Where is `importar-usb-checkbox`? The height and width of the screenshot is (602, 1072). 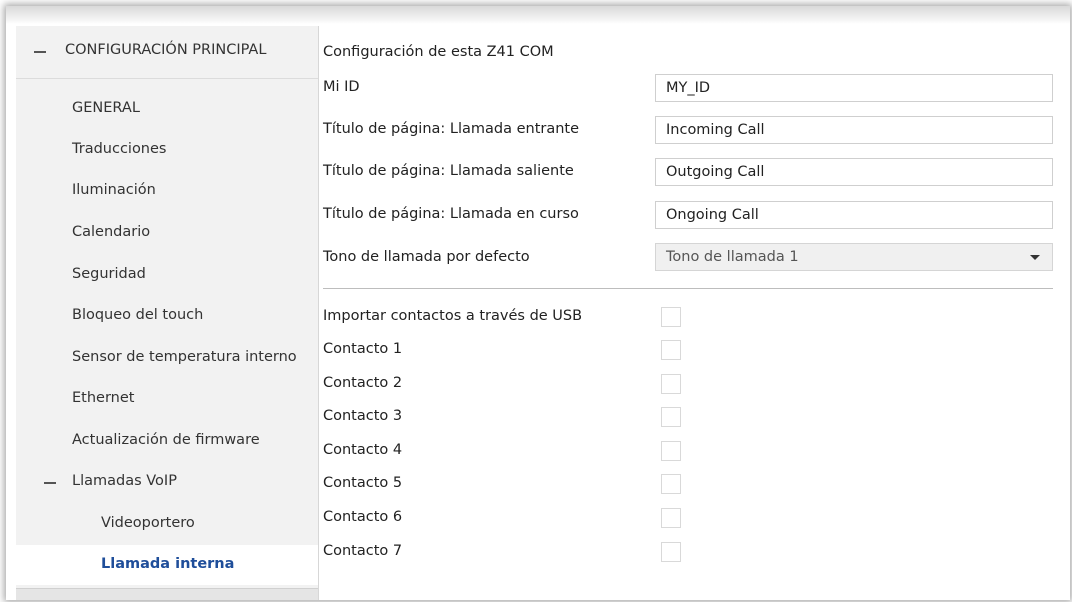 importar-usb-checkbox is located at coordinates (671, 317).